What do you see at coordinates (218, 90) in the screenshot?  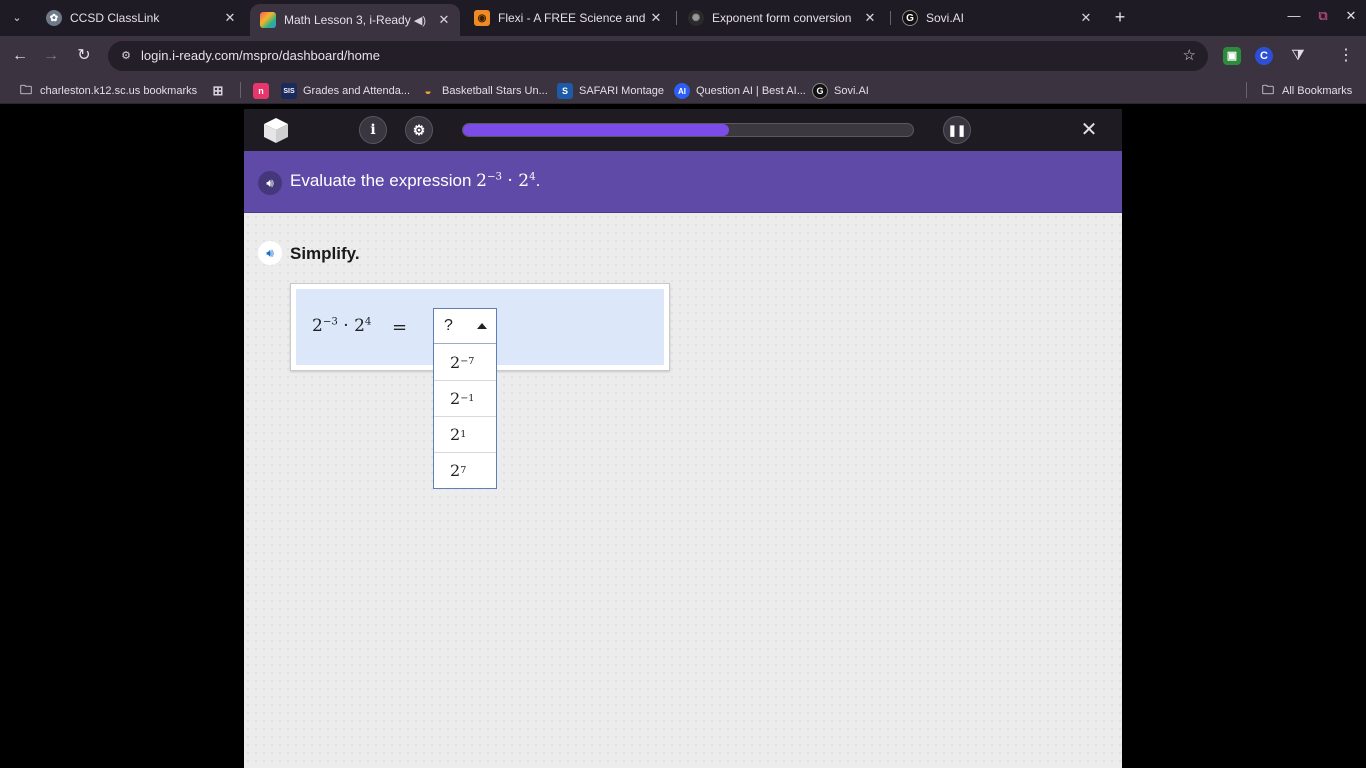 I see `apps-grid-icon: ⊞` at bounding box center [218, 90].